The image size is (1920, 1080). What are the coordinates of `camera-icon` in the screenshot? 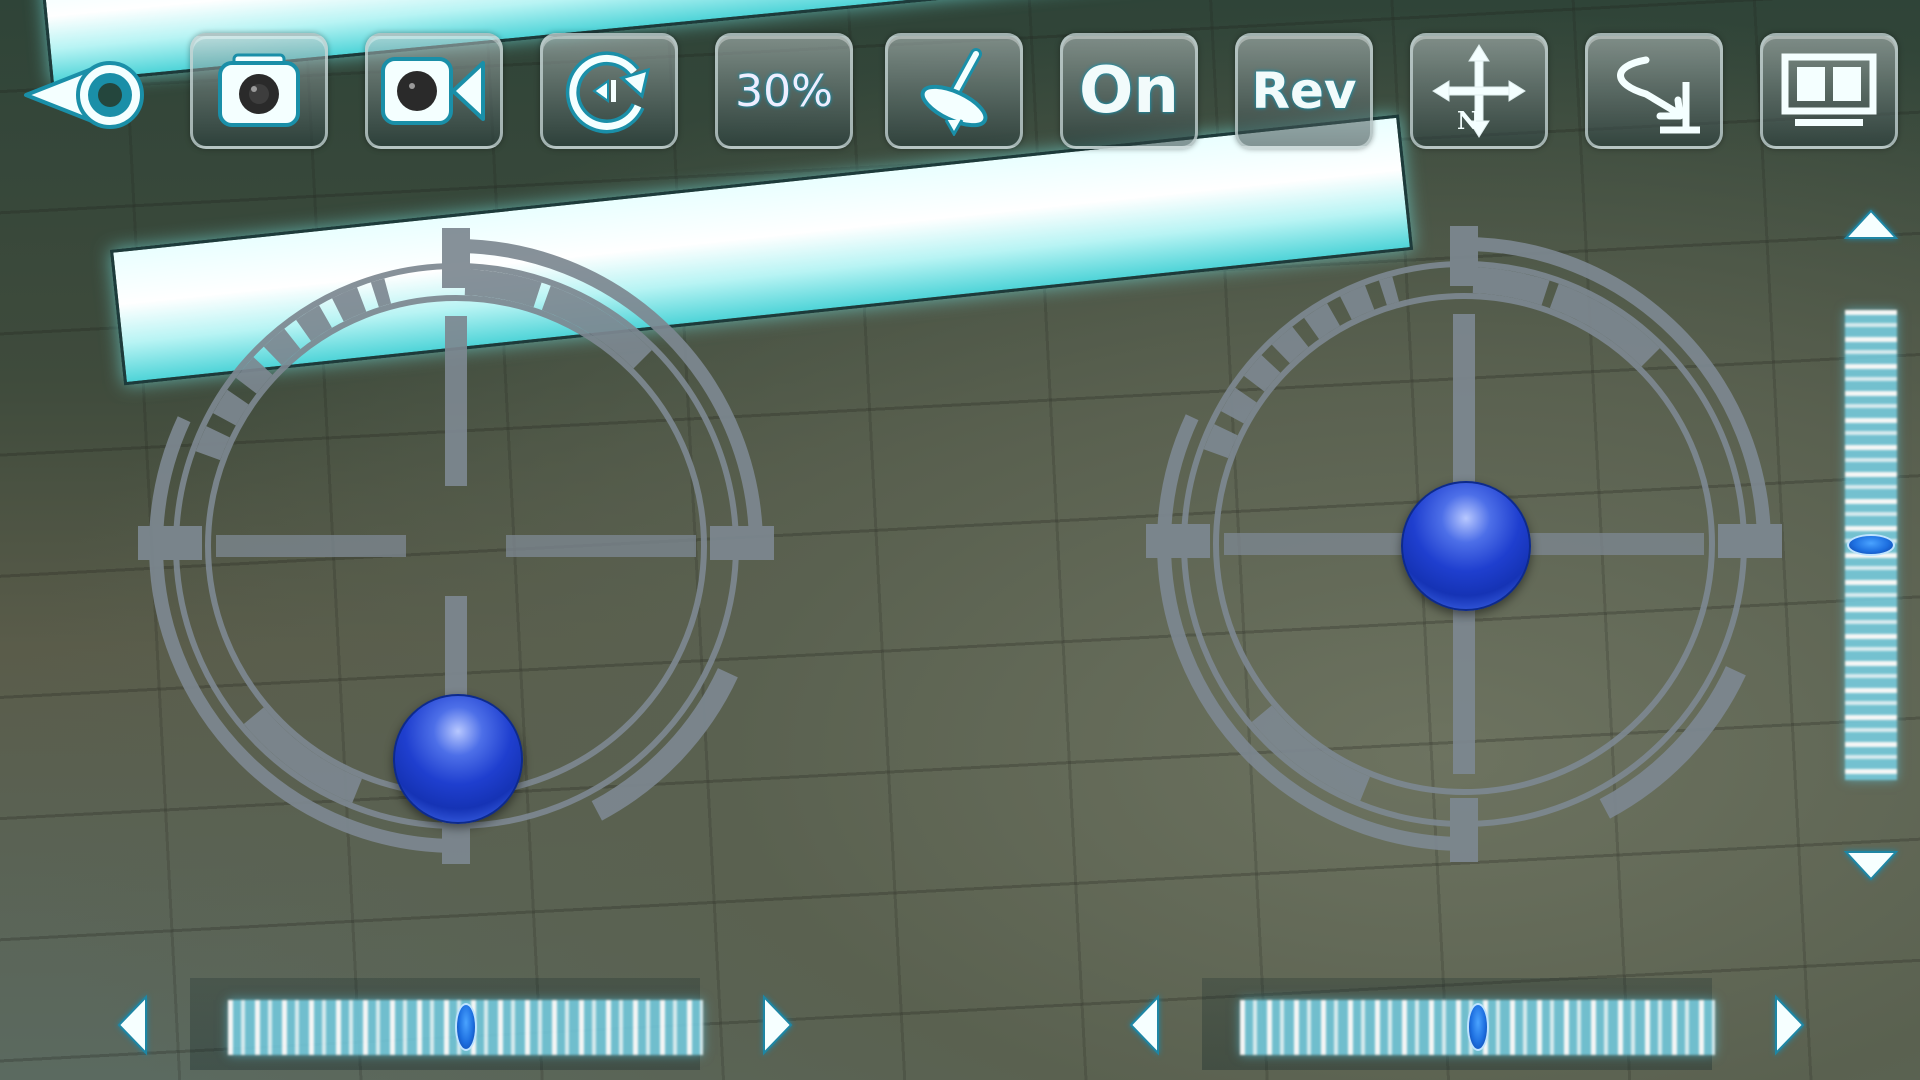 It's located at (259, 90).